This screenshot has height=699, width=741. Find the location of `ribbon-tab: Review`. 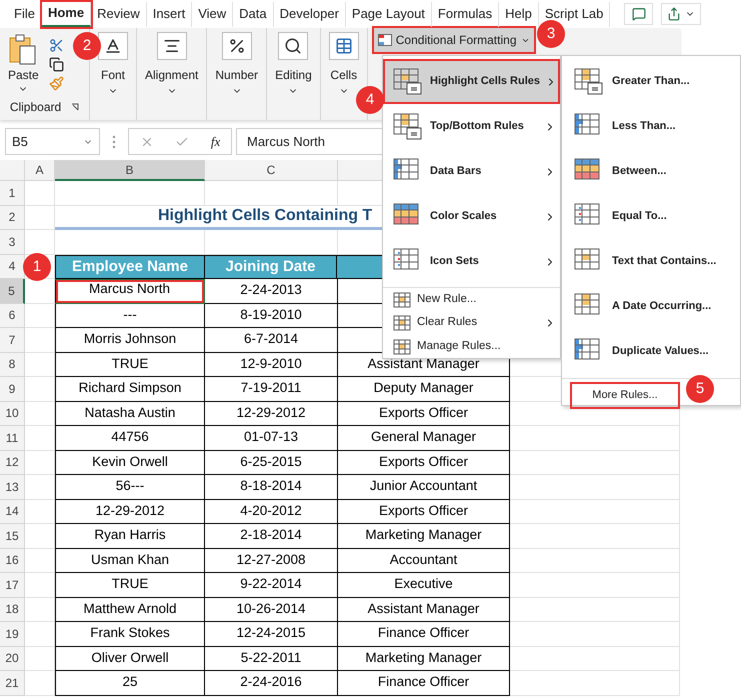

ribbon-tab: Review is located at coordinates (119, 14).